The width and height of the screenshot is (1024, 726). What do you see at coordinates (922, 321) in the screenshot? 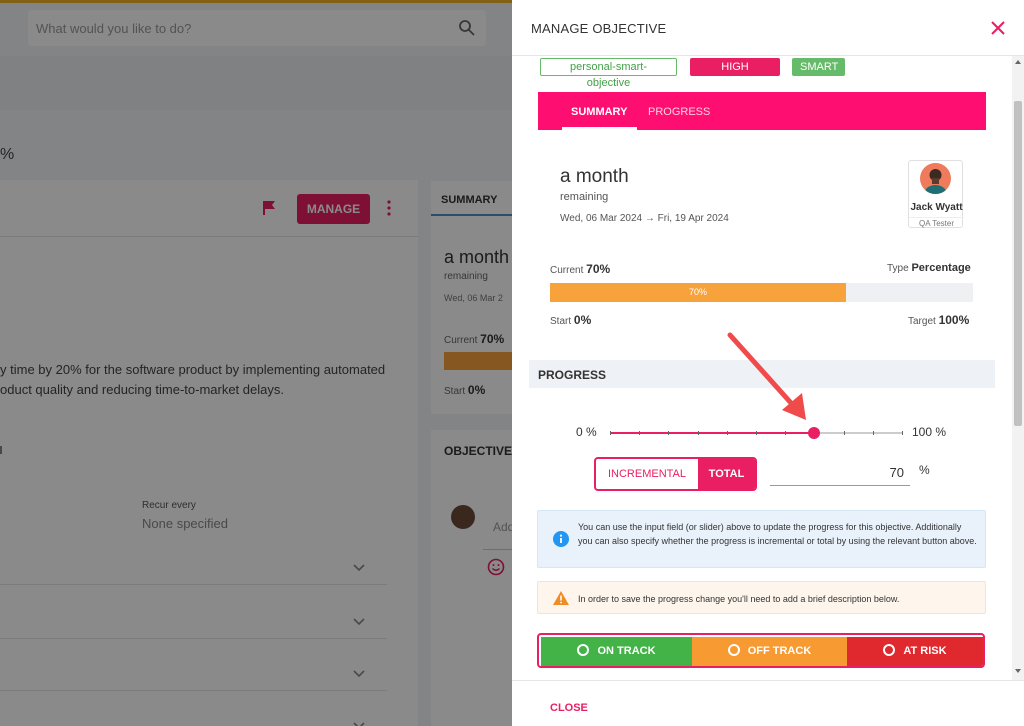
I see `target-label: Target` at bounding box center [922, 321].